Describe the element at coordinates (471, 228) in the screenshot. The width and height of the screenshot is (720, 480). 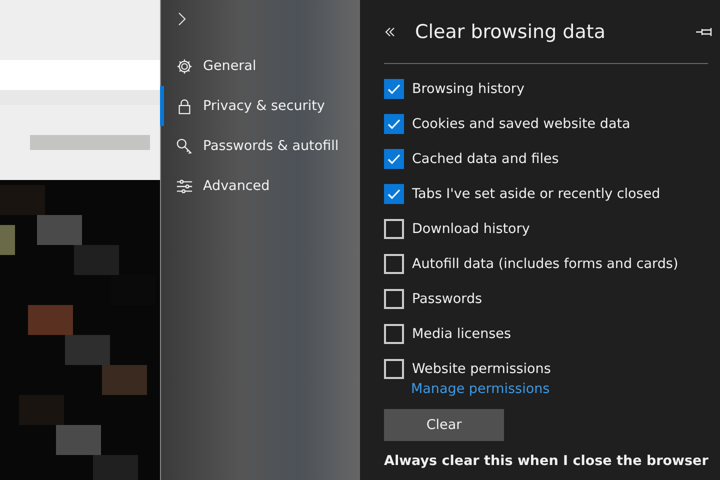
I see `option-label: Download history` at that location.